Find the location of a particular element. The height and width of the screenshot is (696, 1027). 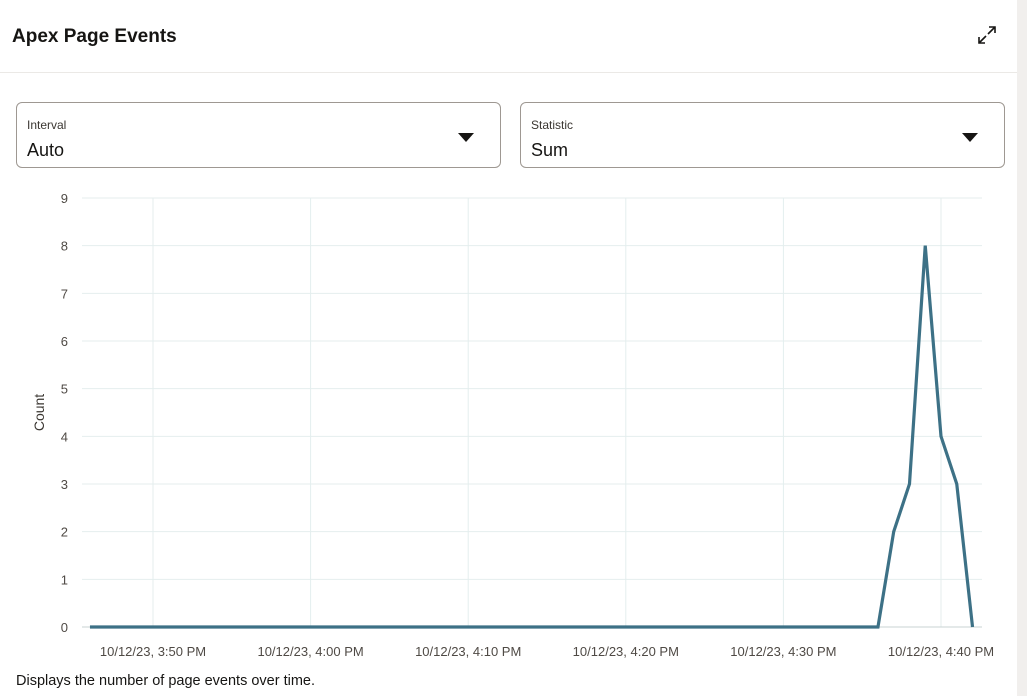

scrollbar-track is located at coordinates (1022, 348).